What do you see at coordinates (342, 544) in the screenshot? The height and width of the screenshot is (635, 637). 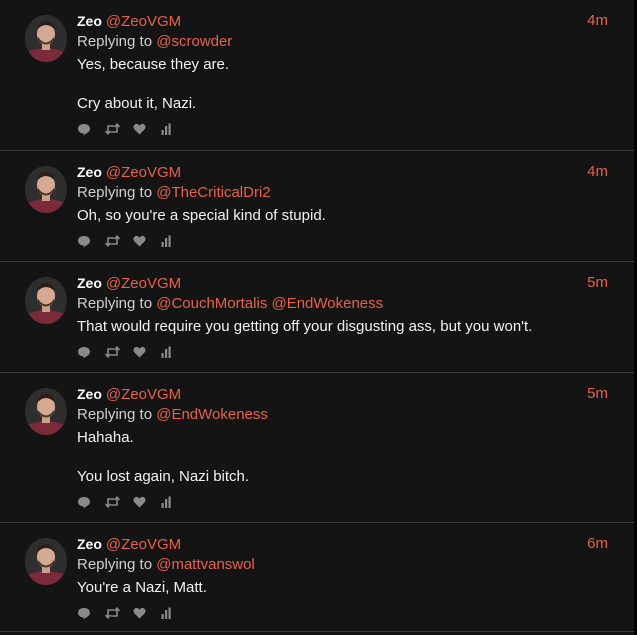 I see `tweet-header: Zeo @ZeoVGM 6m` at bounding box center [342, 544].